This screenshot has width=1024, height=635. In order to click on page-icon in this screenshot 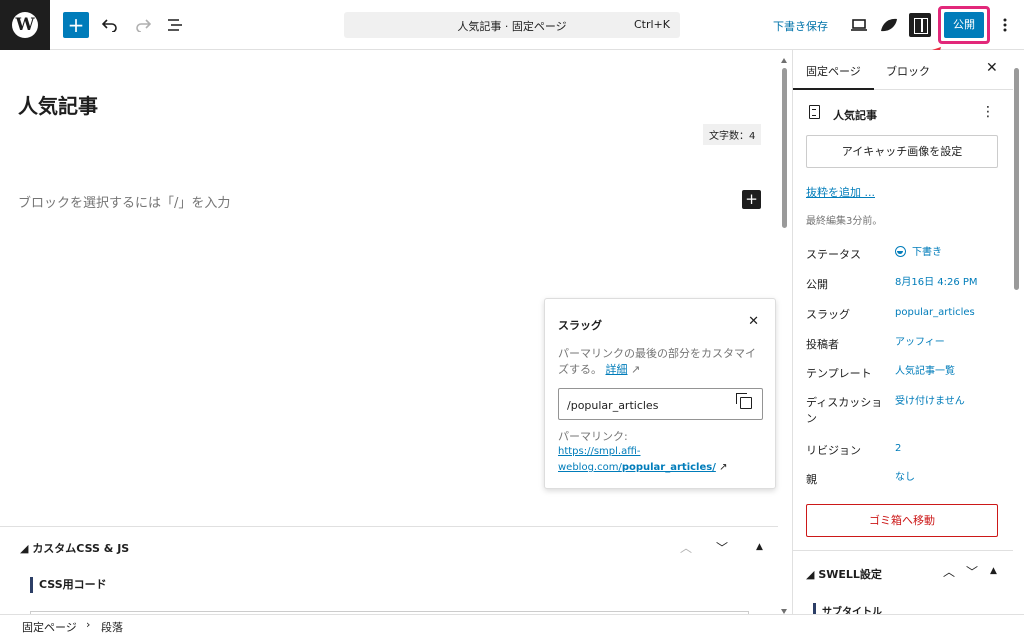, I will do `click(814, 112)`.